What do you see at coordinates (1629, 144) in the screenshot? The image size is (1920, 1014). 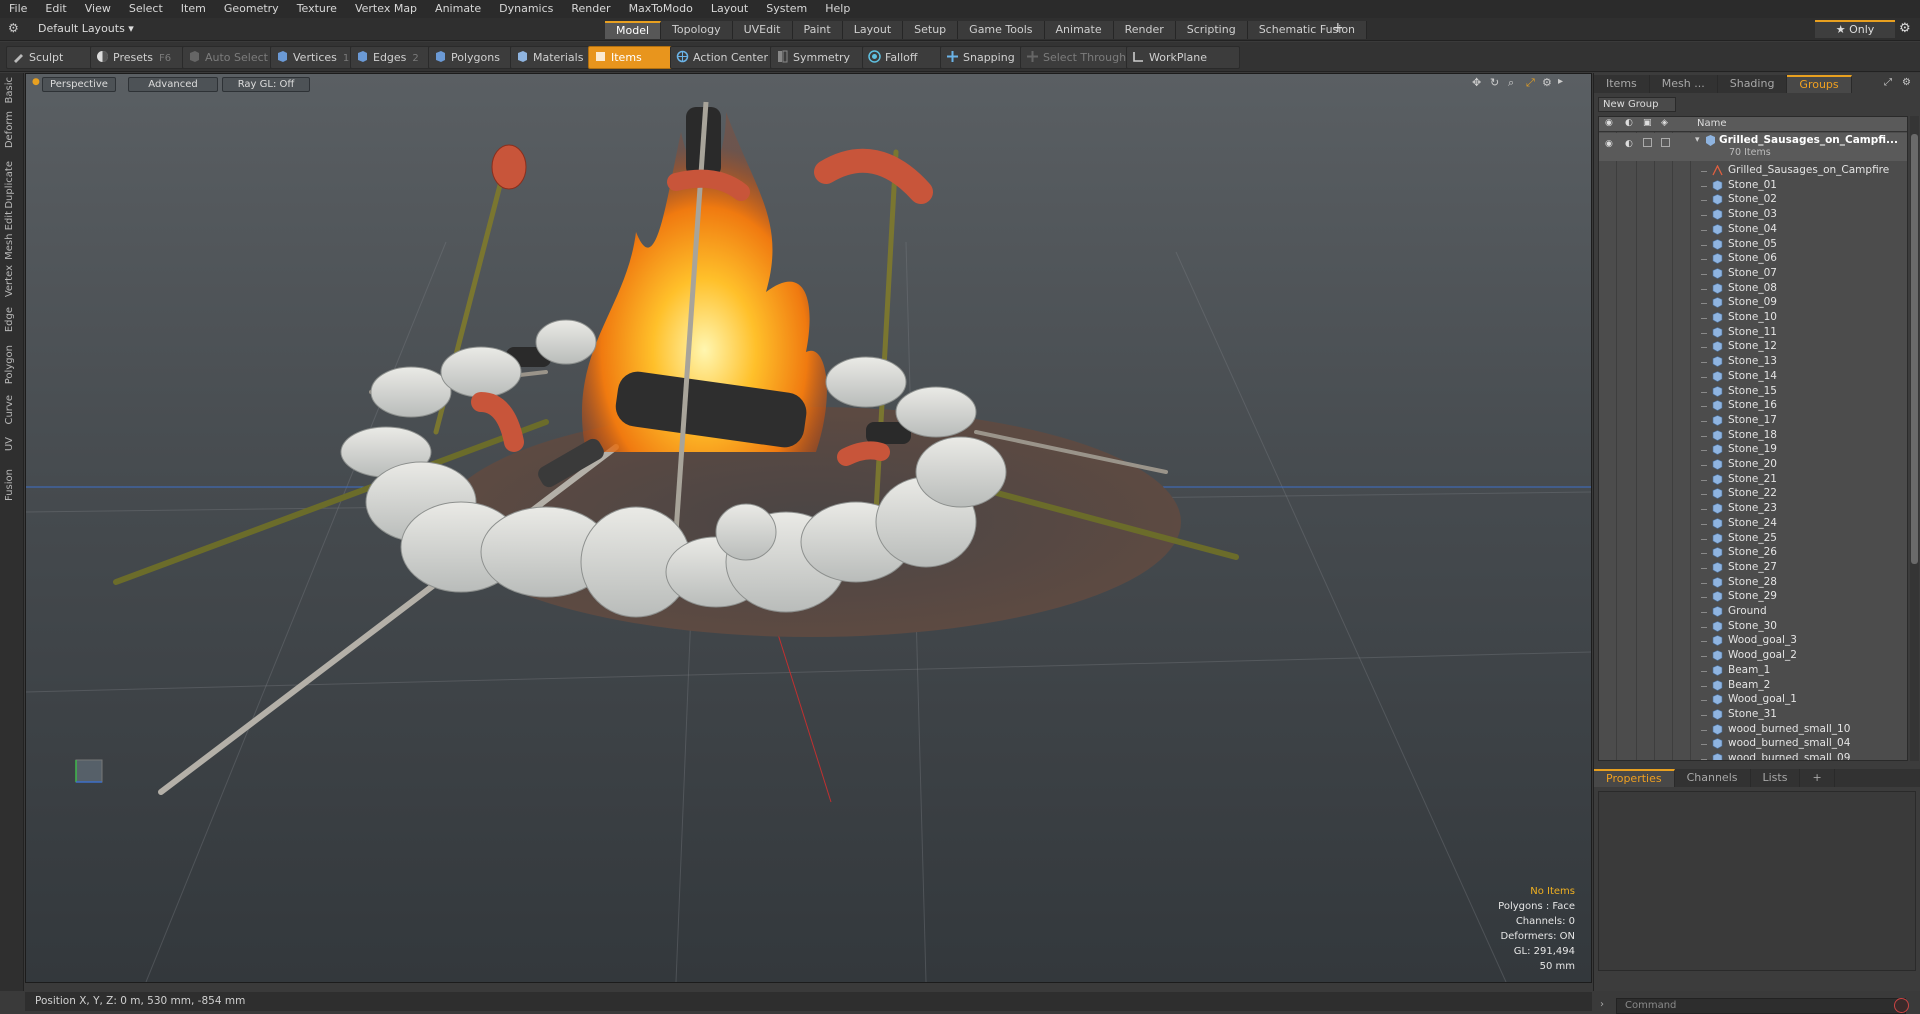 I see `render-toggle-icon: ◐` at bounding box center [1629, 144].